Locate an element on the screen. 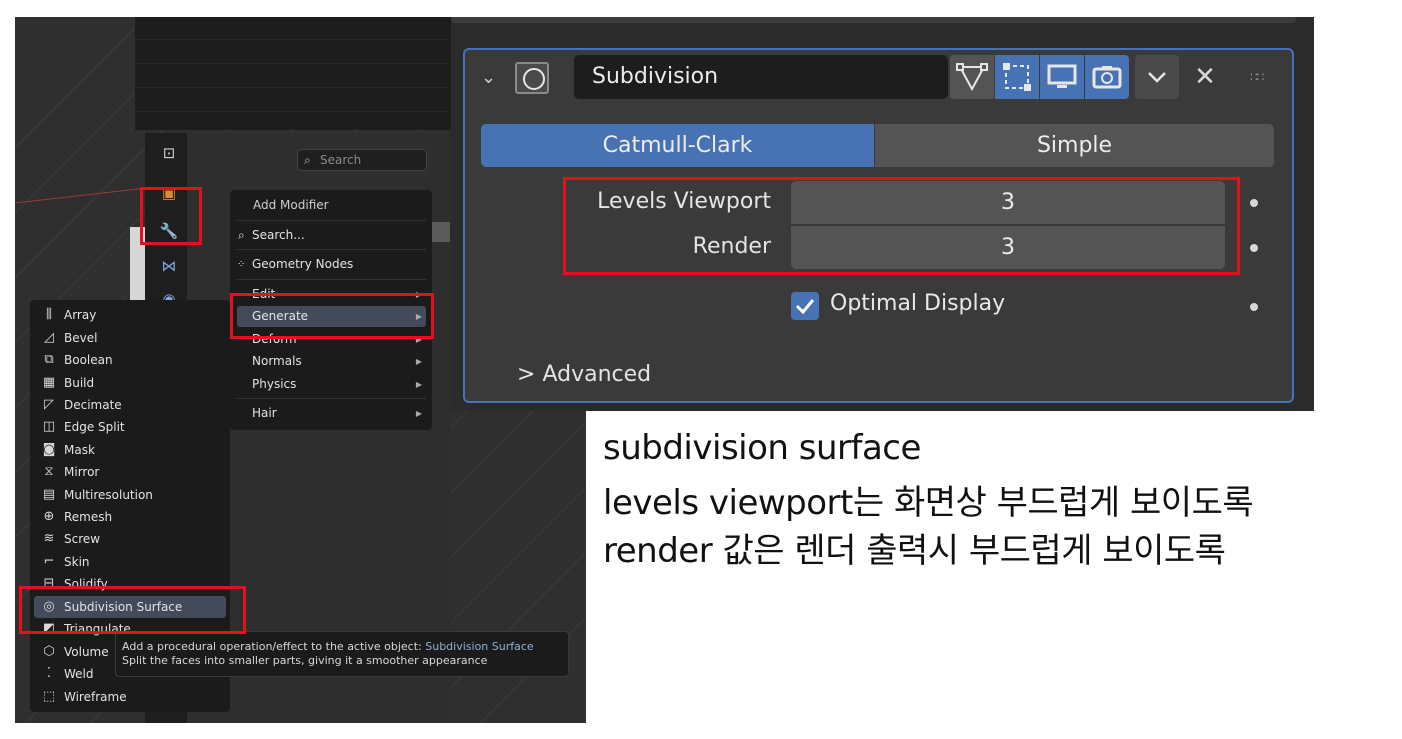  dropdown-button is located at coordinates (1157, 77).